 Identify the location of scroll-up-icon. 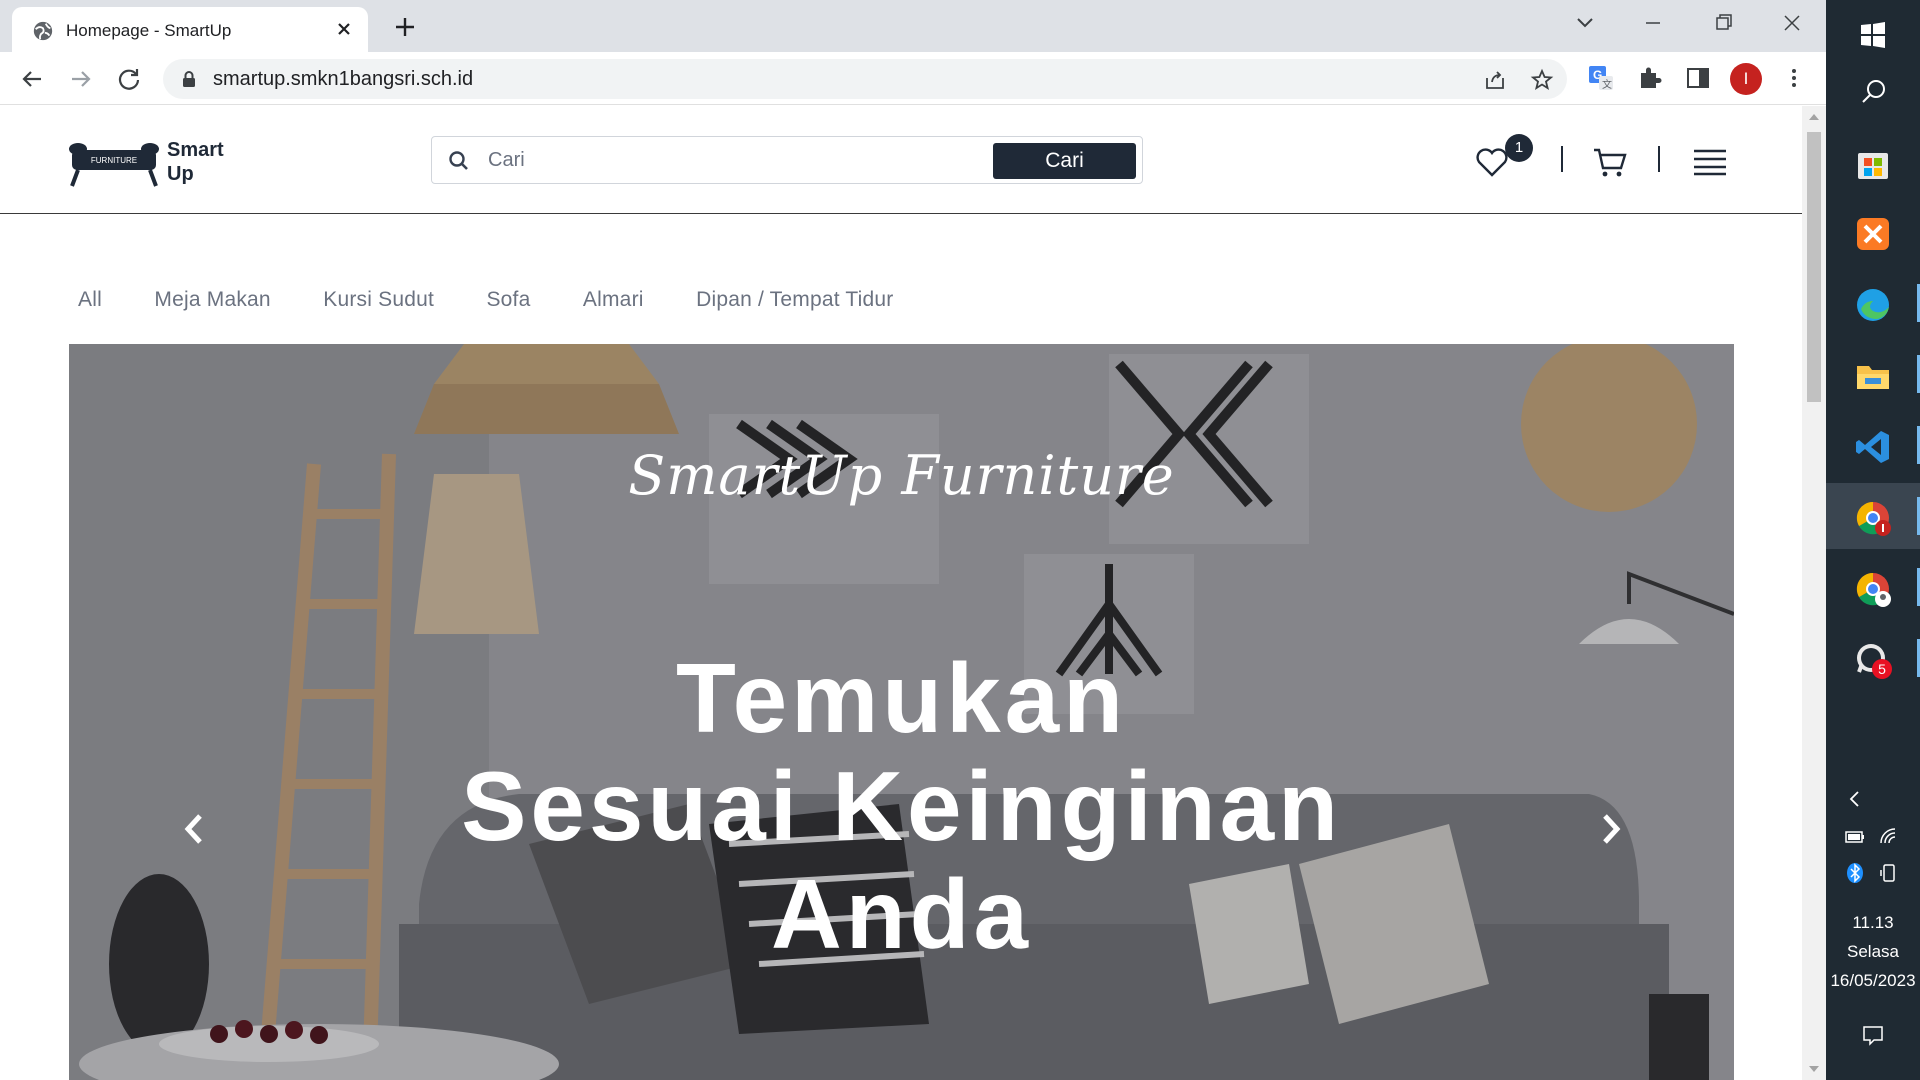
(1814, 117).